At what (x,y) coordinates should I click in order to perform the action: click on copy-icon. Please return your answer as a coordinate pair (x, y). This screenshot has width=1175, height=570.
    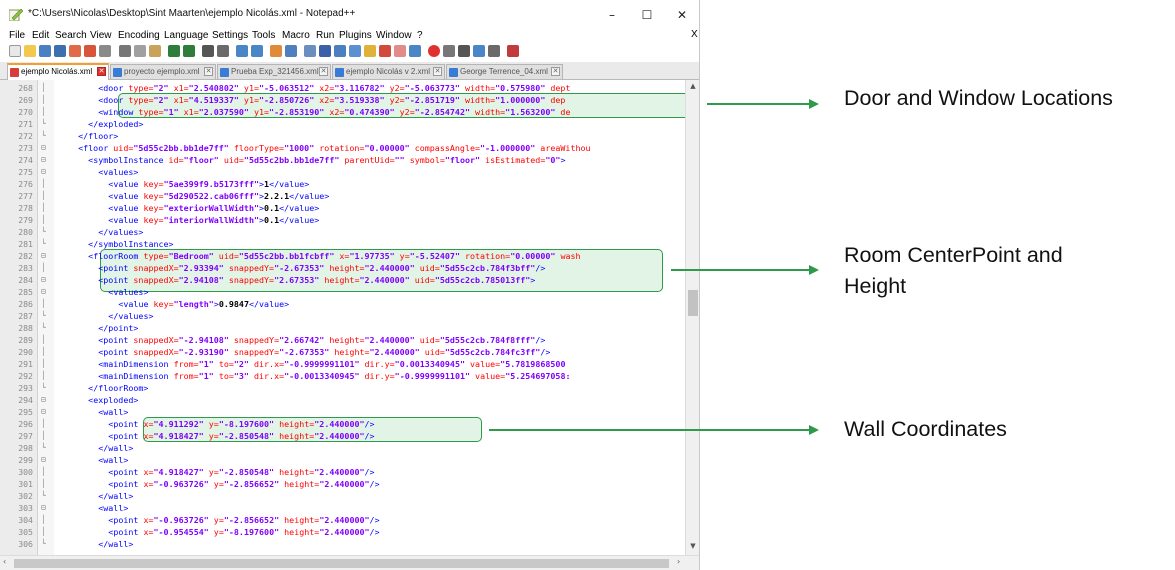
    Looking at the image, I should click on (140, 51).